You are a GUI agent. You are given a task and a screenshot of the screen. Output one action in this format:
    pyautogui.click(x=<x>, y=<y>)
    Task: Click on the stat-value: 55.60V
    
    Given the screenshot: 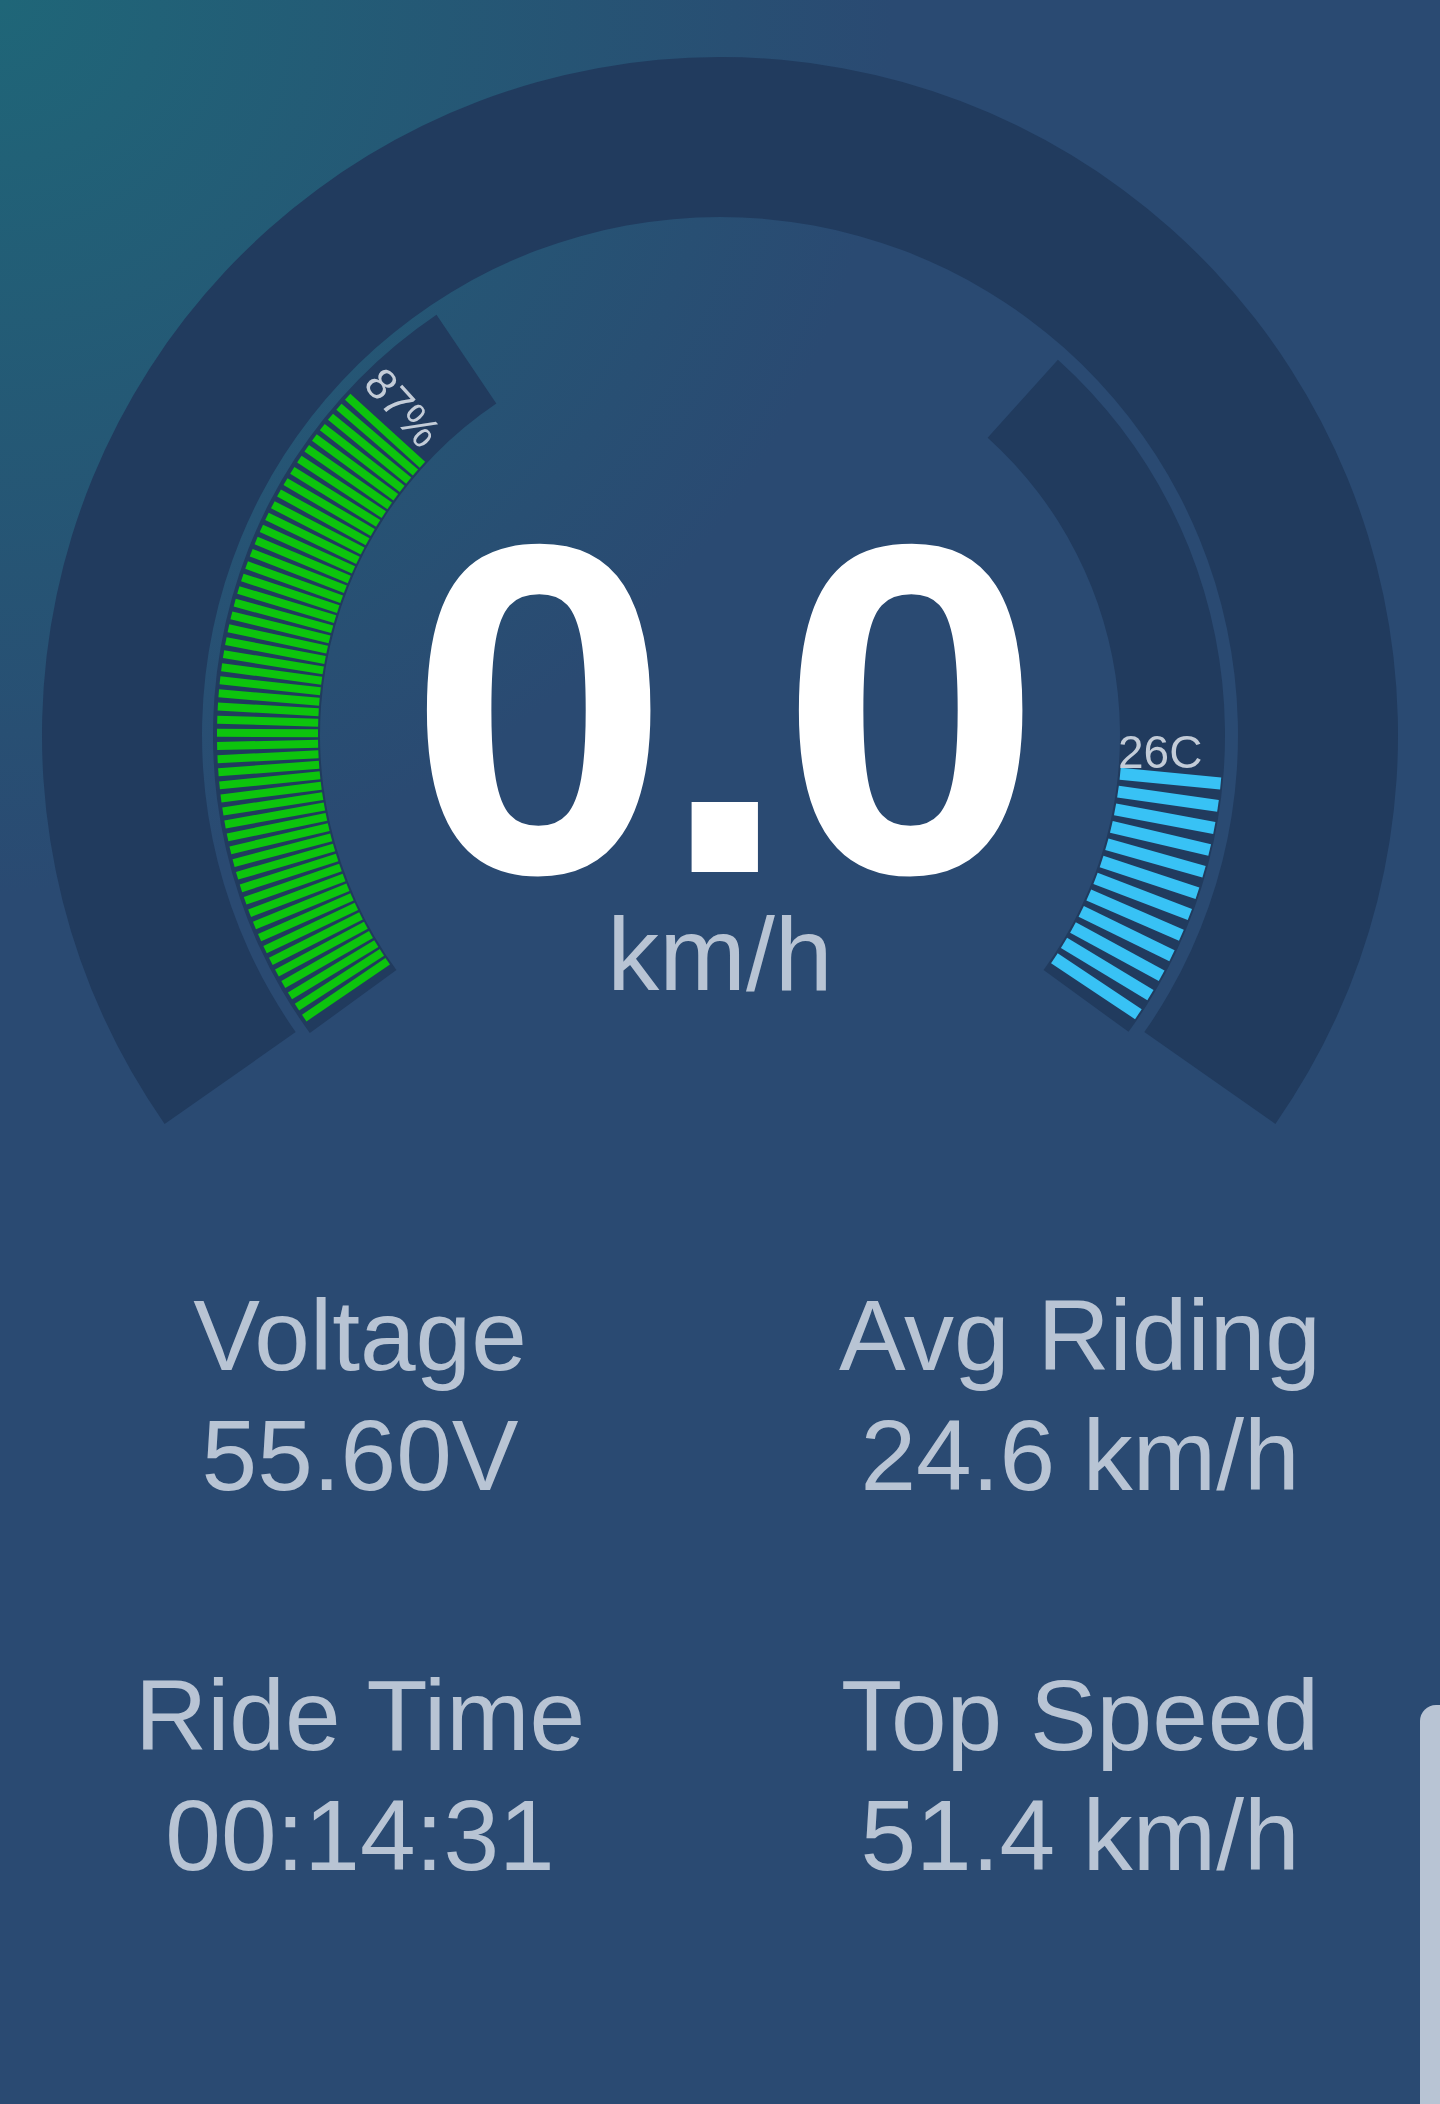 What is the action you would take?
    pyautogui.click(x=360, y=1455)
    